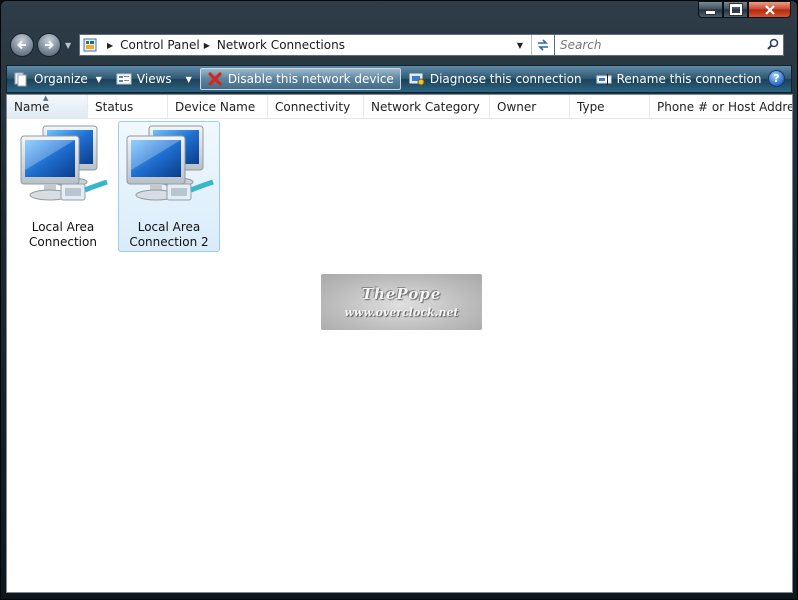 The width and height of the screenshot is (798, 600). Describe the element at coordinates (591, 106) in the screenshot. I see `column-label: Type` at that location.